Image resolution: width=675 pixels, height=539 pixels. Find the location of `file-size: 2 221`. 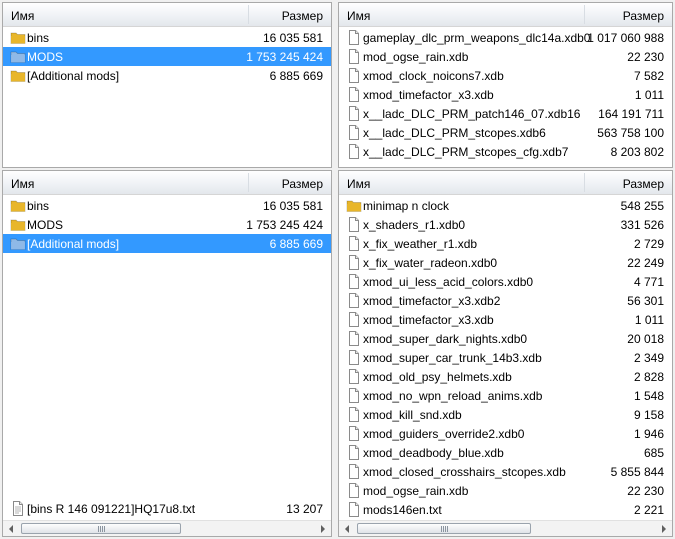

file-size: 2 221 is located at coordinates (648, 510).